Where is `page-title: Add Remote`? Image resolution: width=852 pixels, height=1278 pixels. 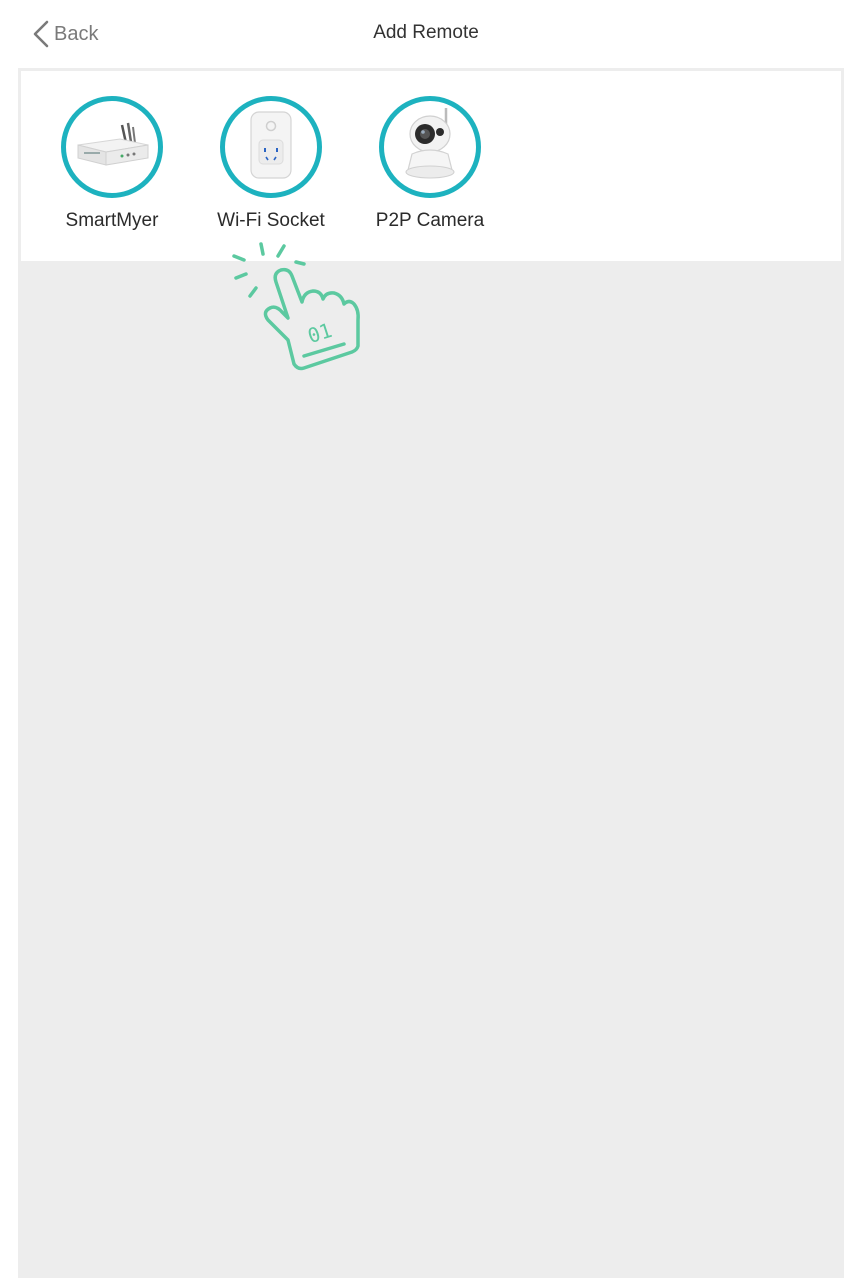 page-title: Add Remote is located at coordinates (426, 32).